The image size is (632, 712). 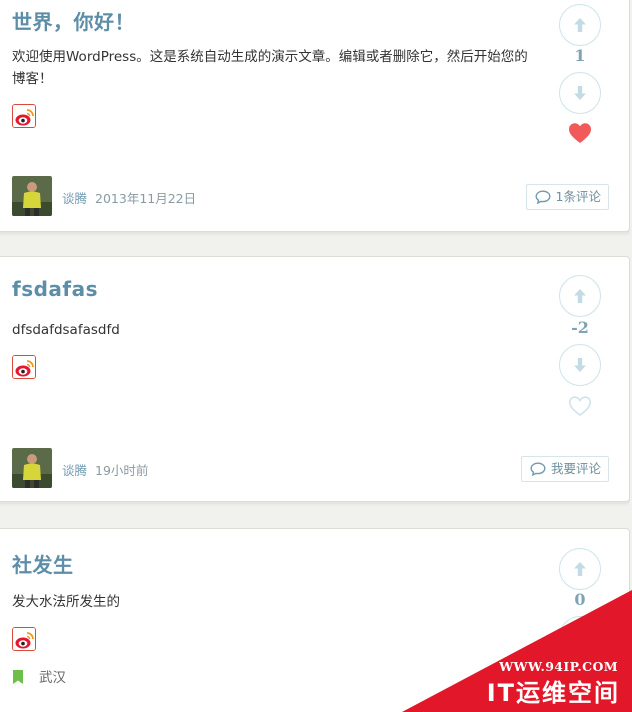 What do you see at coordinates (146, 198) in the screenshot?
I see `post-date: 2013年11月22日` at bounding box center [146, 198].